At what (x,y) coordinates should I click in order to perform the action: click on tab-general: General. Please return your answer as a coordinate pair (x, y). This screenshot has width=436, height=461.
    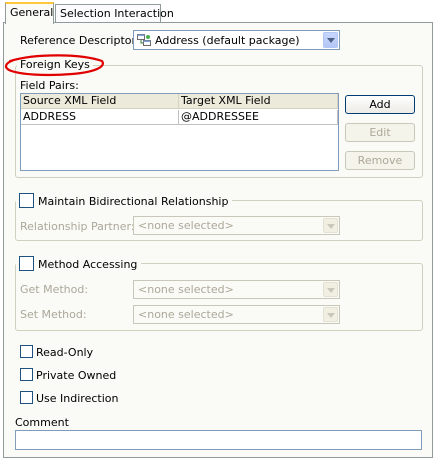
    Looking at the image, I should click on (29, 13).